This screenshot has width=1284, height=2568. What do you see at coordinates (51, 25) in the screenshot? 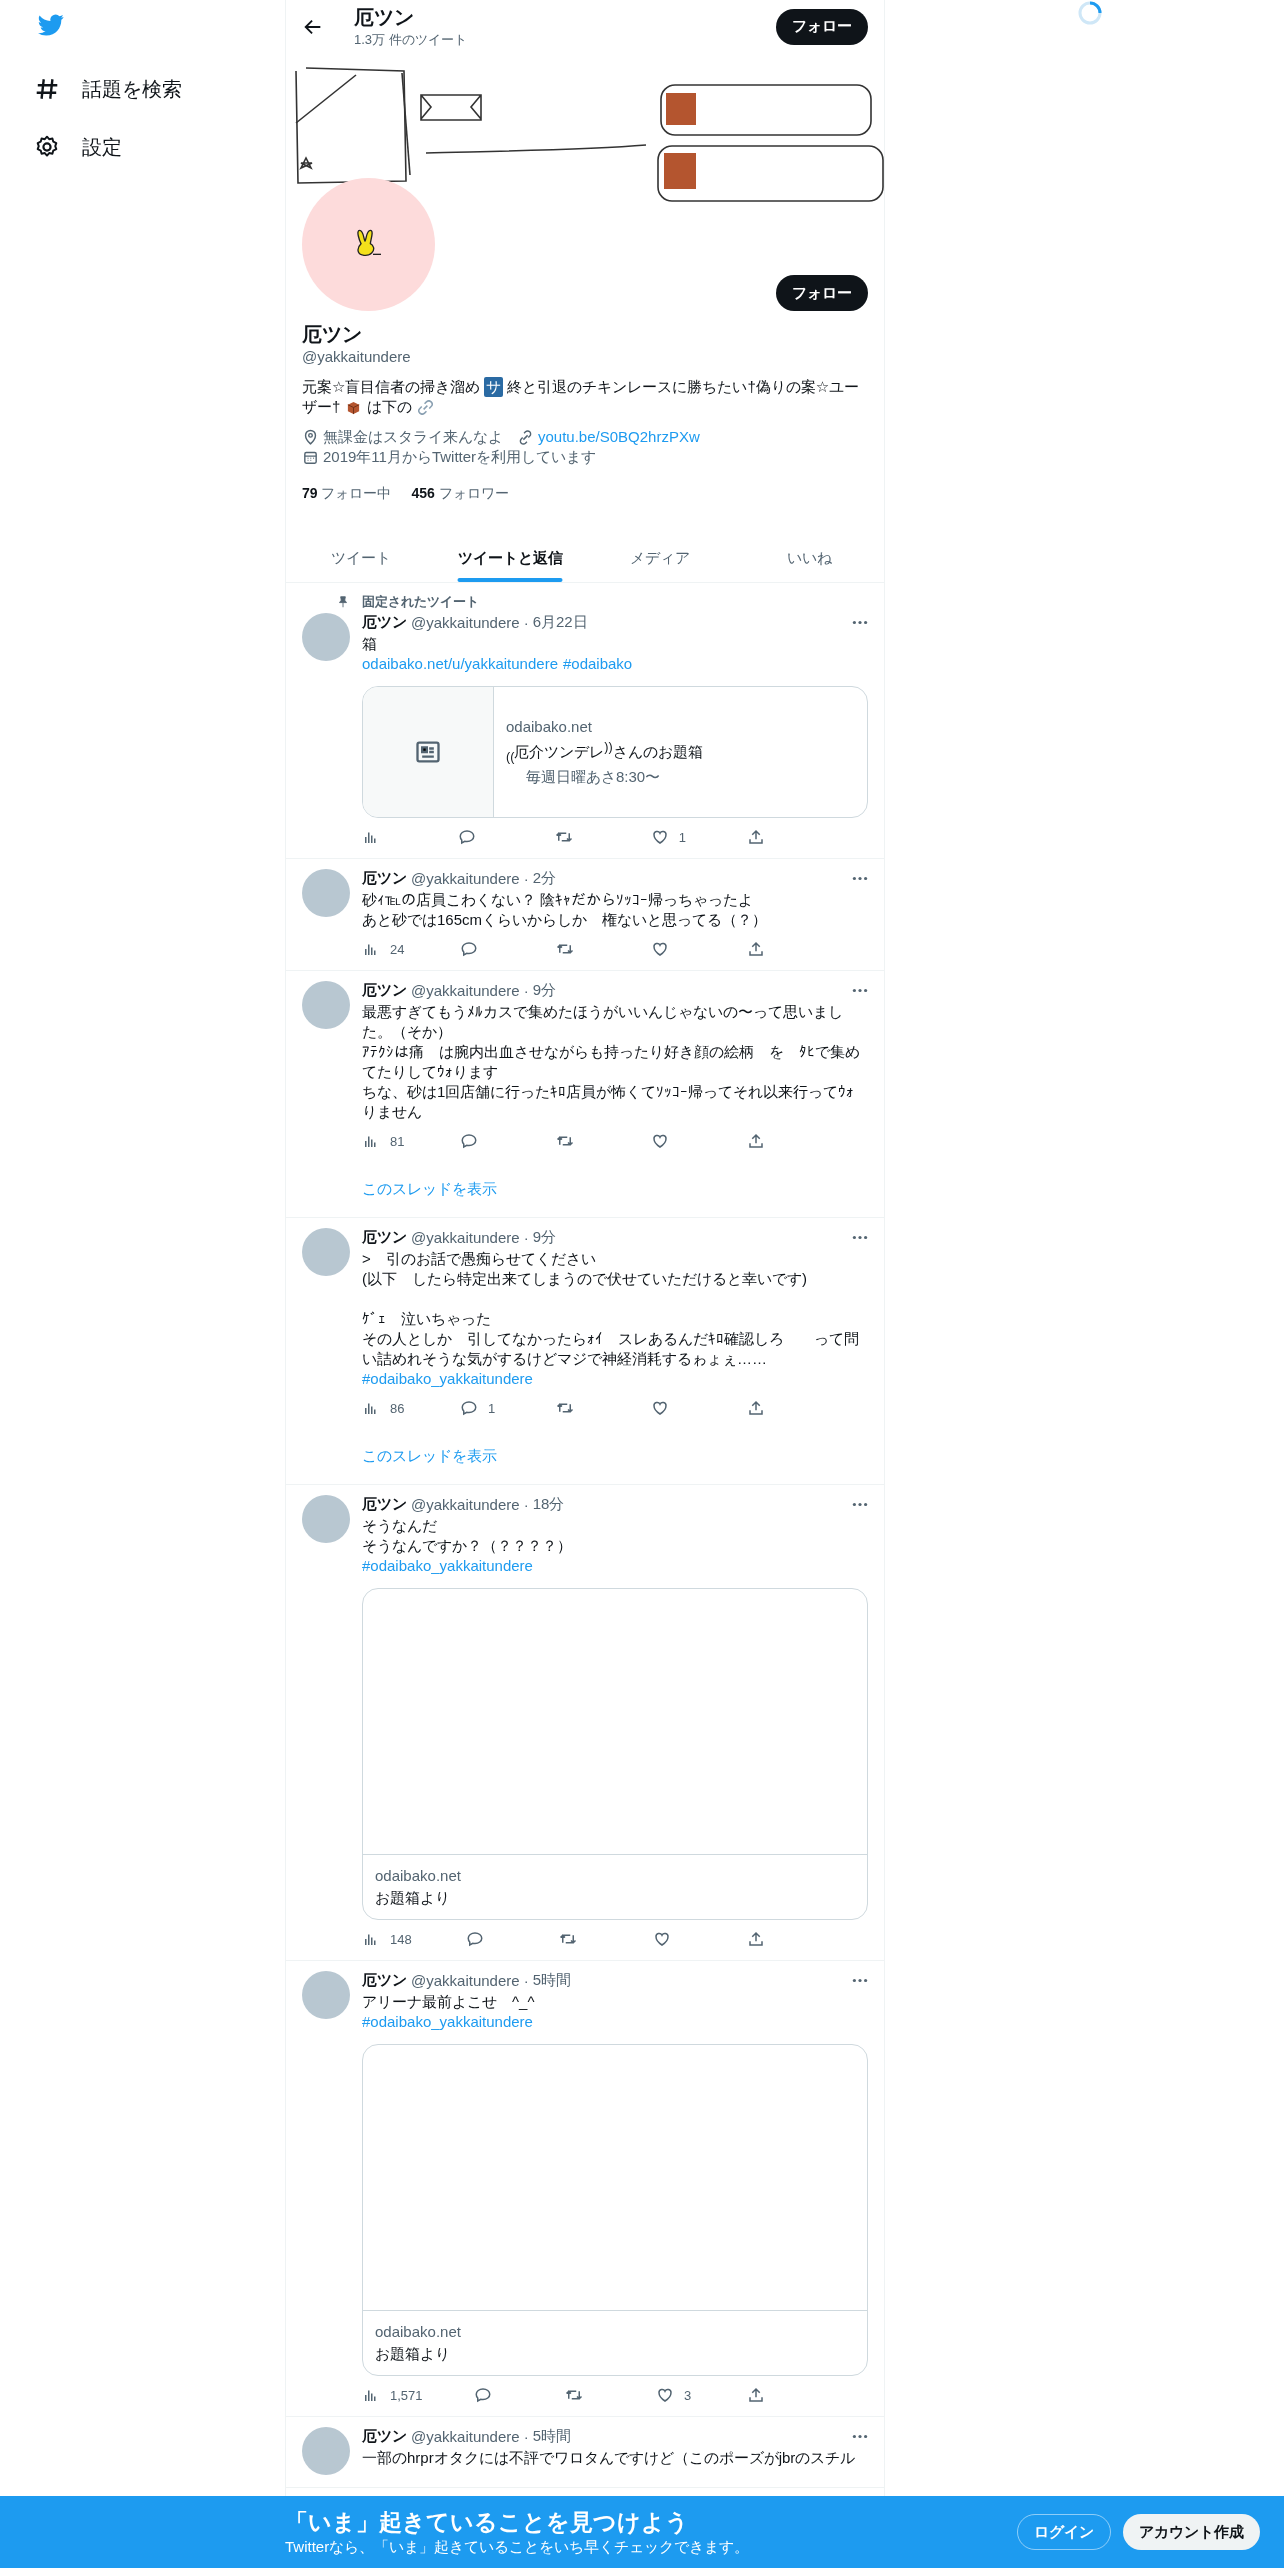
I see `bird-icon` at bounding box center [51, 25].